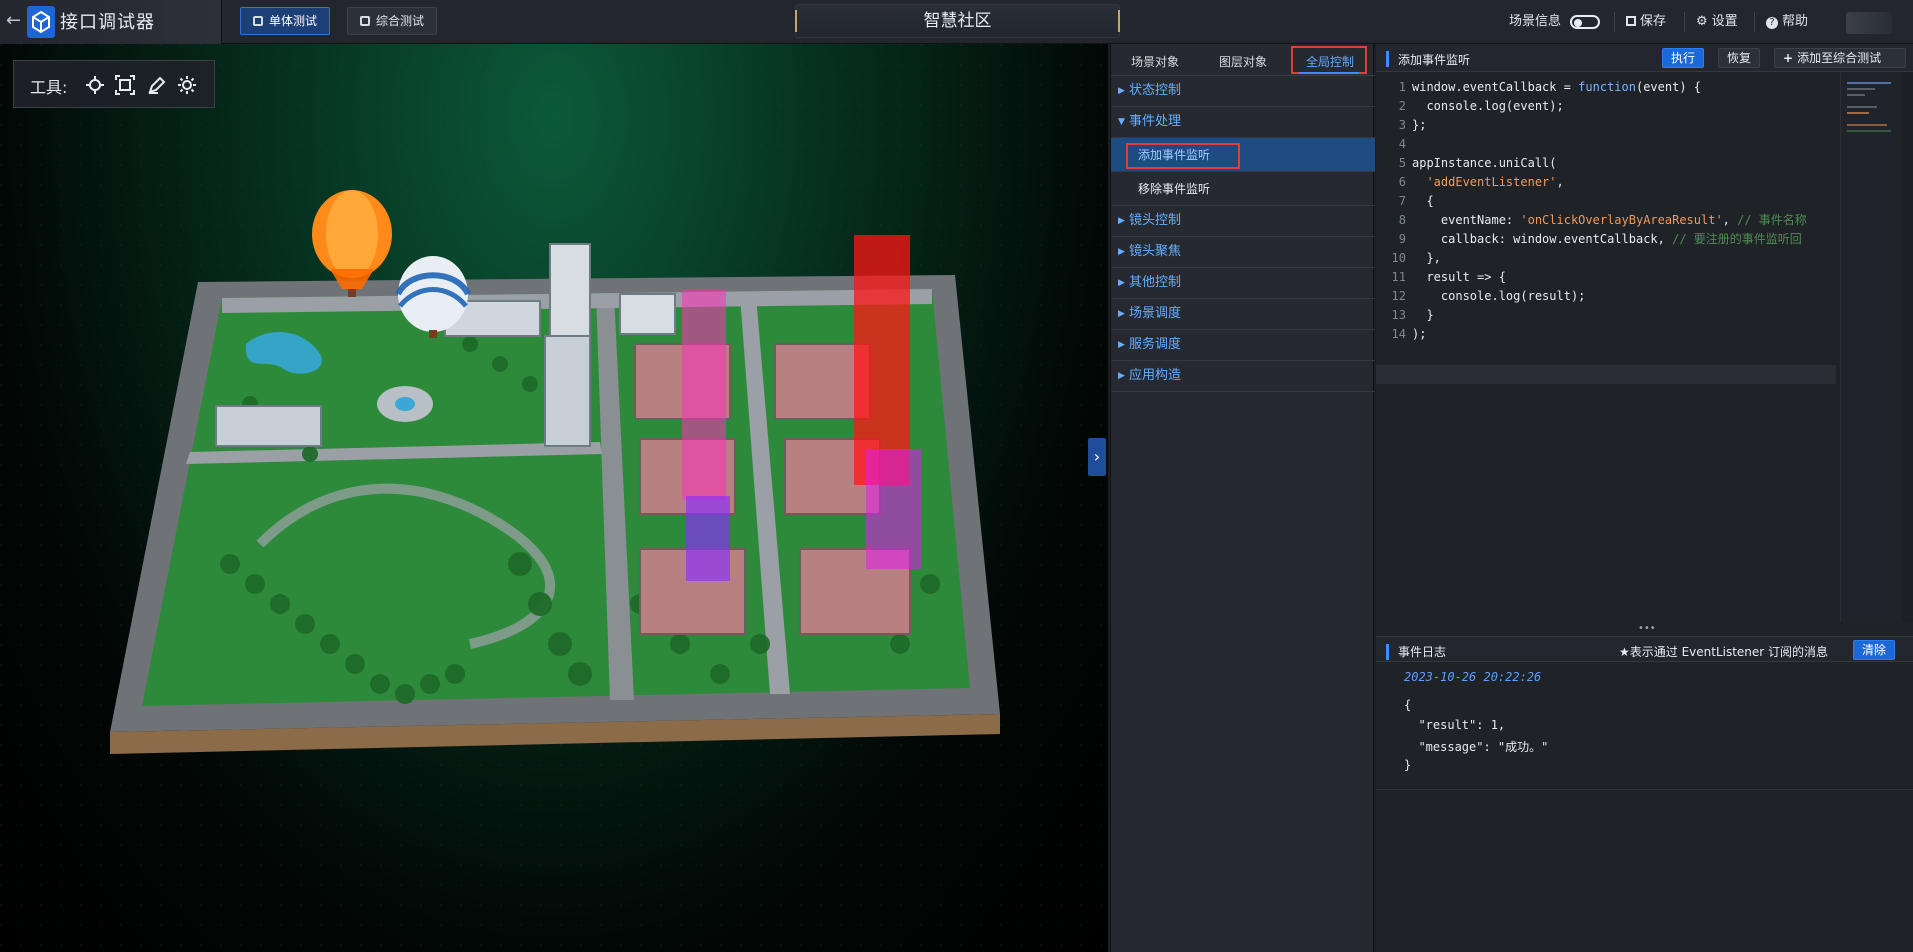 This screenshot has width=1913, height=952. What do you see at coordinates (1155, 220) in the screenshot?
I see `tree-item-label: 镜头控制` at bounding box center [1155, 220].